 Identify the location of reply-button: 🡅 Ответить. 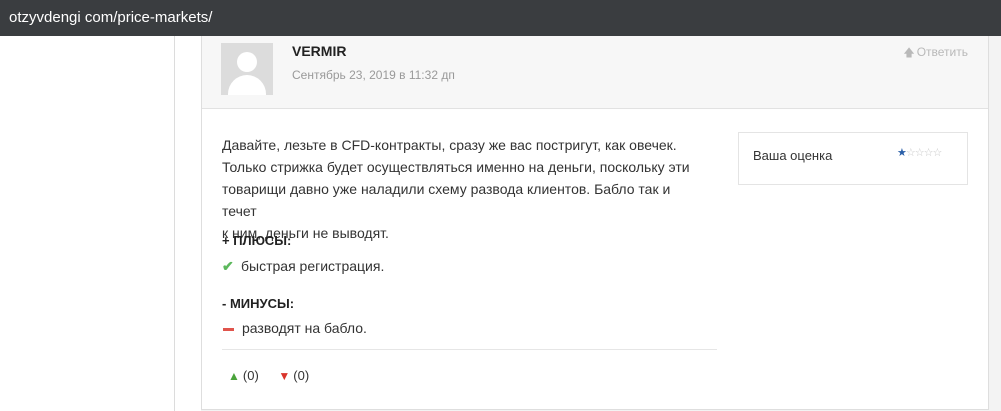
(935, 53).